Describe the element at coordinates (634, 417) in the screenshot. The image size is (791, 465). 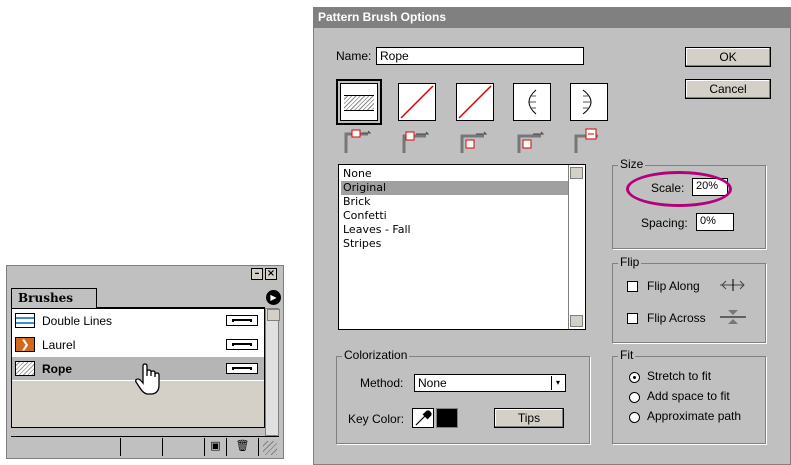
I see `approximate-path-radio` at that location.